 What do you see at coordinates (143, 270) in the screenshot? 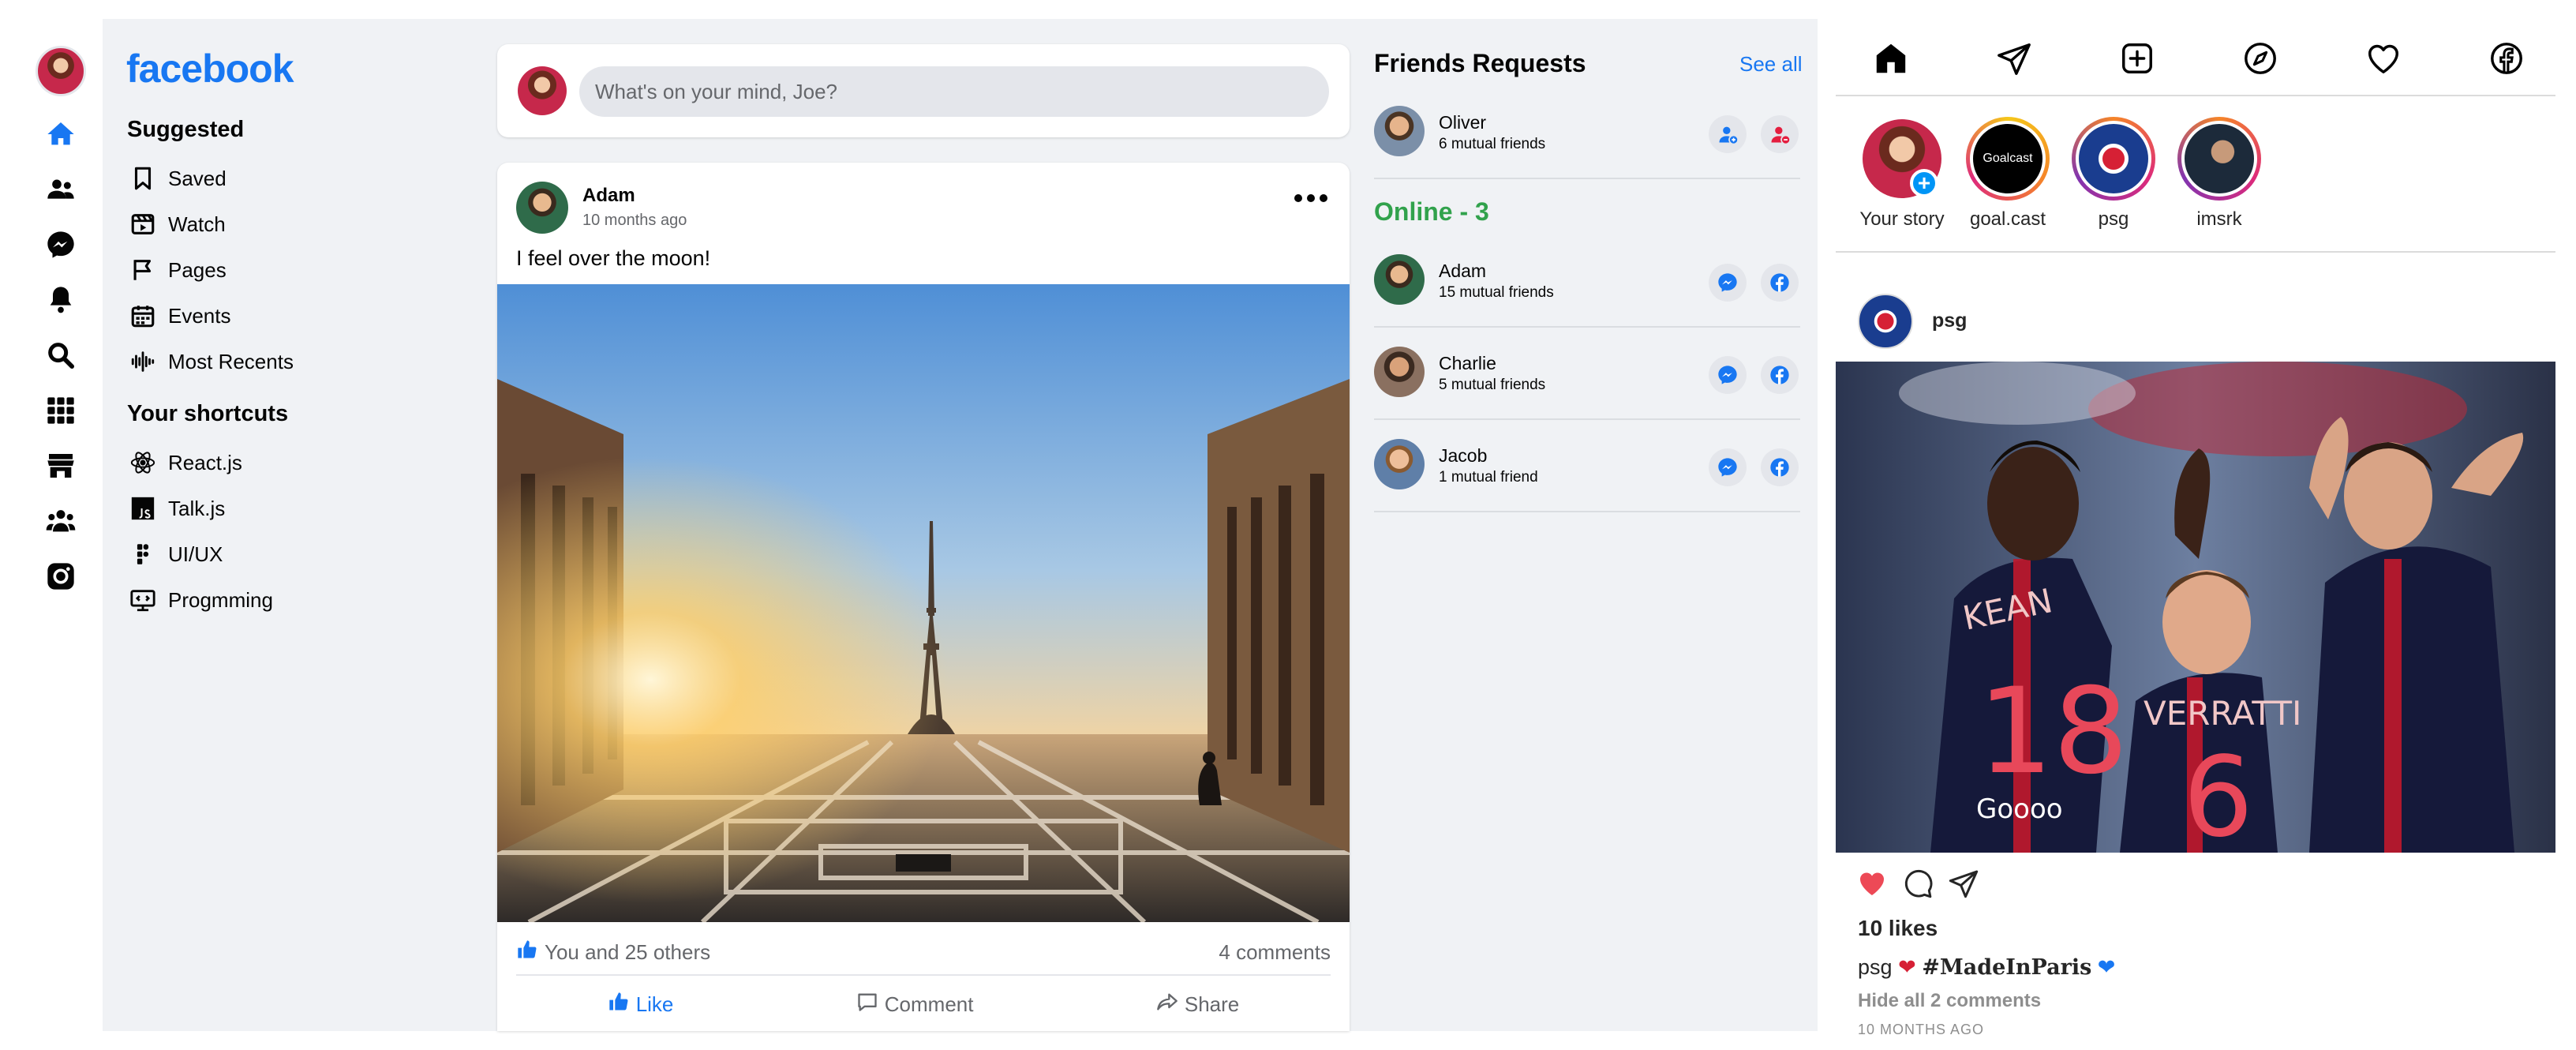
I see `flag-icon` at bounding box center [143, 270].